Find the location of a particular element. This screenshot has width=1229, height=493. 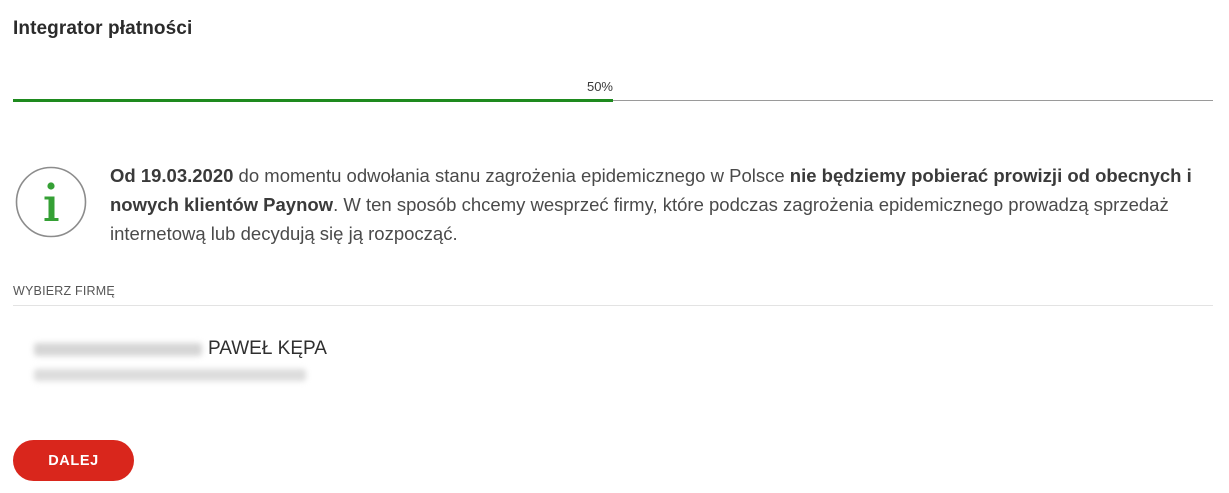

redacted-company-address is located at coordinates (170, 375).